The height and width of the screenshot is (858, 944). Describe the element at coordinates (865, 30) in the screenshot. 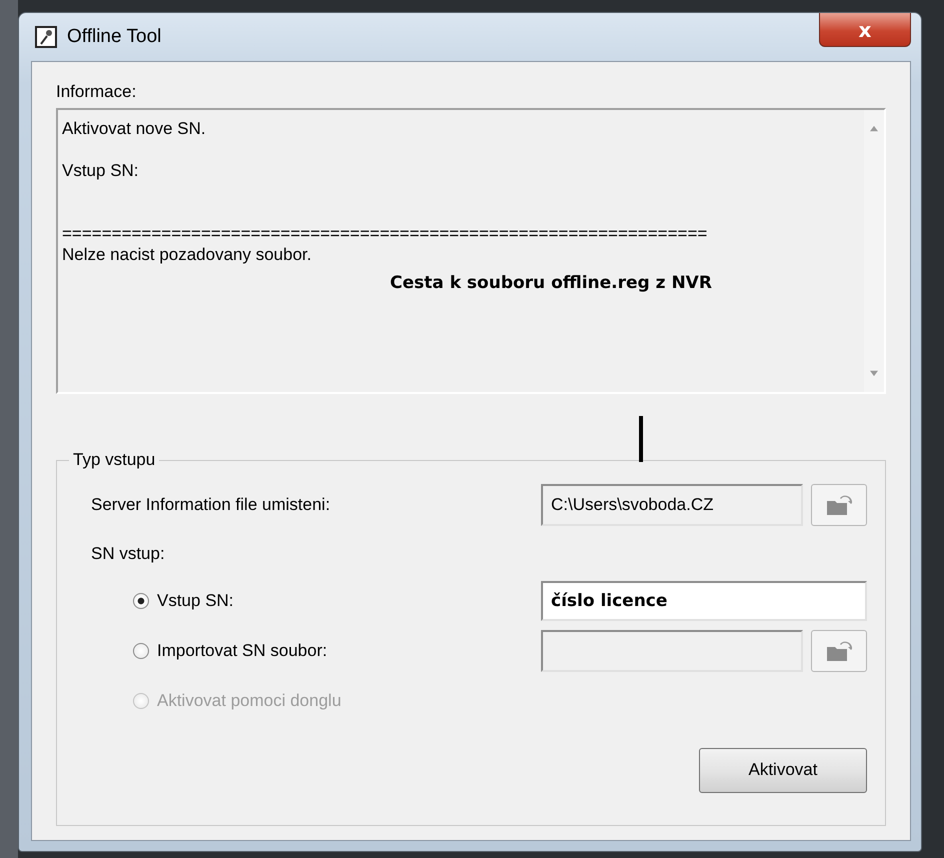

I see `close-button: x` at that location.